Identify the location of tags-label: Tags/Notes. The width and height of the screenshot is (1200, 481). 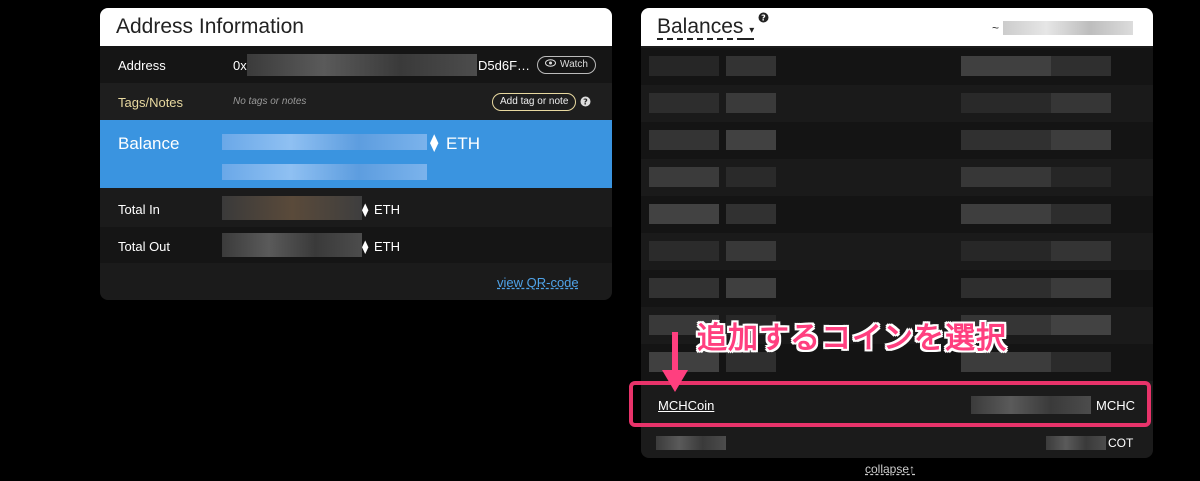
(151, 102).